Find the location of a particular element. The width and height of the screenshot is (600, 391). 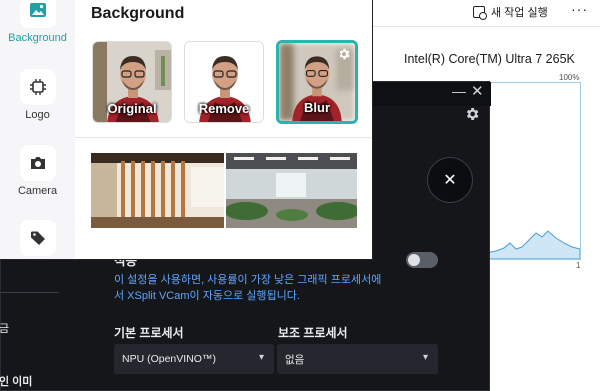

option-label: Original is located at coordinates (132, 108).